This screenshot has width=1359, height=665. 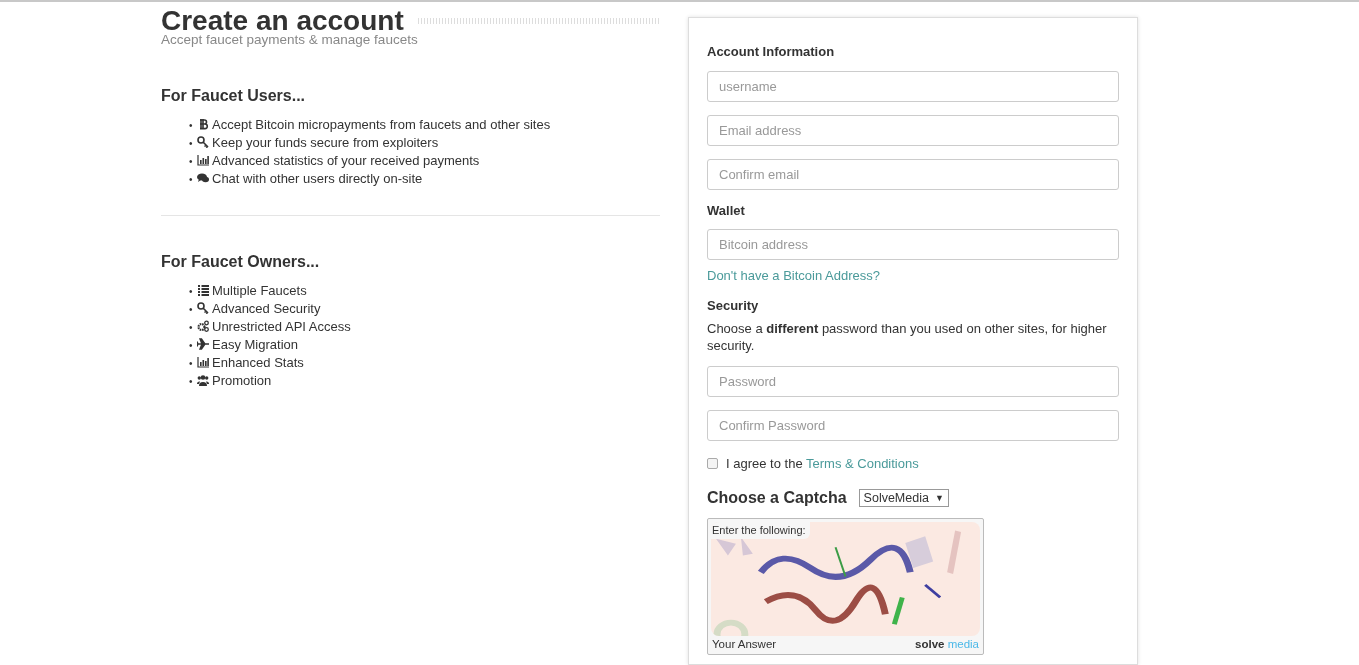 I want to click on feature-text: Enhanced Stats, so click(x=258, y=363).